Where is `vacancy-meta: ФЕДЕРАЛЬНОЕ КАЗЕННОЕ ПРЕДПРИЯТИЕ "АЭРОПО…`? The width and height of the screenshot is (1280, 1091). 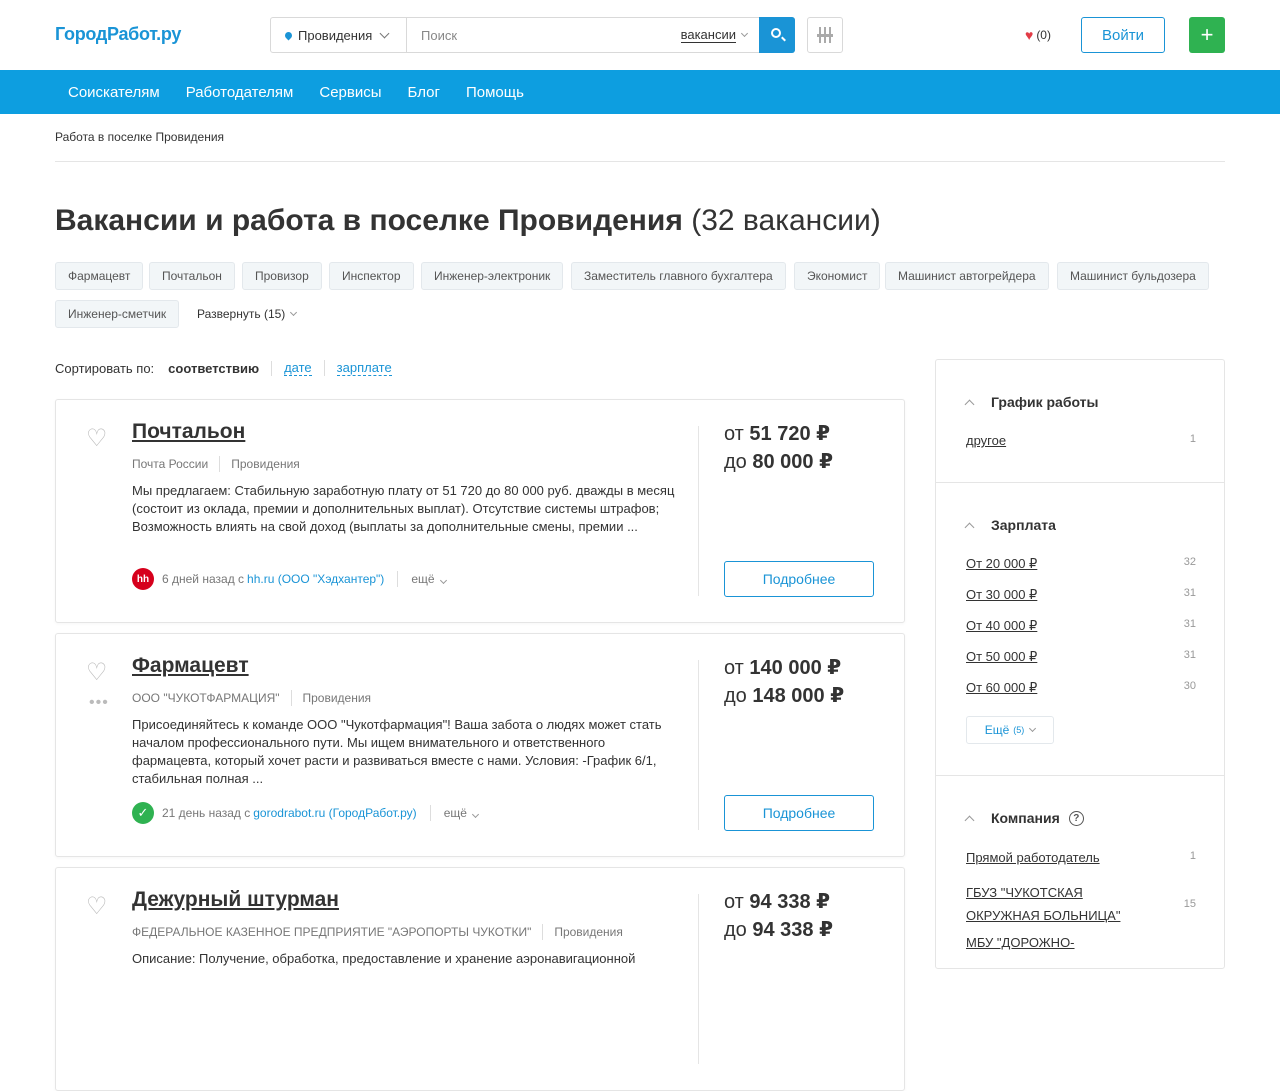 vacancy-meta: ФЕДЕРАЛЬНОЕ КАЗЕННОЕ ПРЕДПРИЯТИЕ "АЭРОПО… is located at coordinates (377, 932).